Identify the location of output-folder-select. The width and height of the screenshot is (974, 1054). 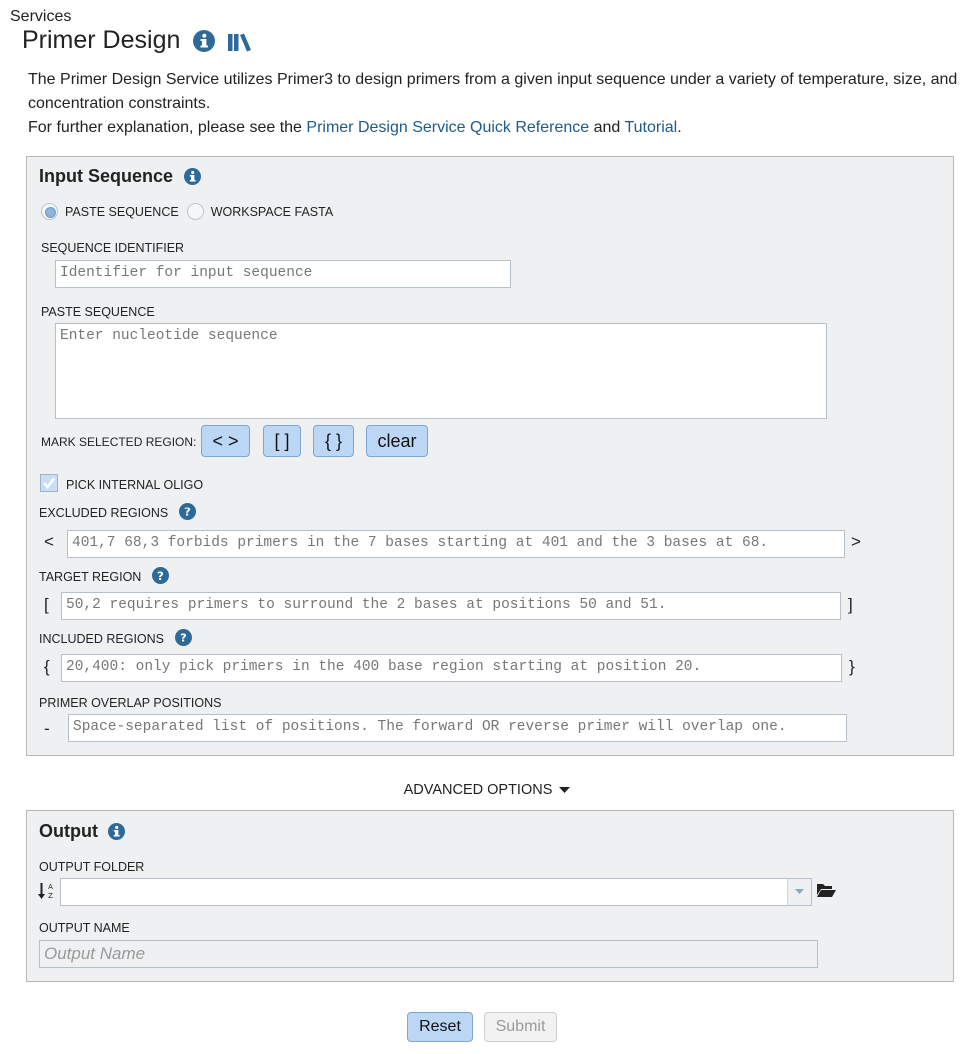
(436, 892).